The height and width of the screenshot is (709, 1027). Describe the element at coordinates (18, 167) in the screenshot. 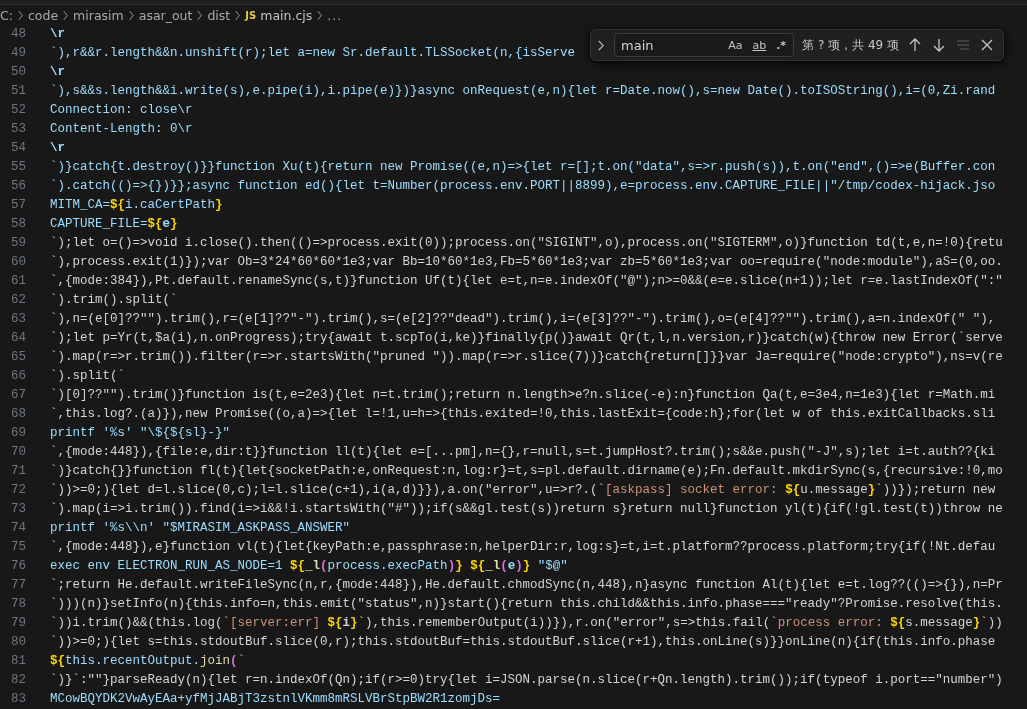

I see `line-number: 55` at that location.